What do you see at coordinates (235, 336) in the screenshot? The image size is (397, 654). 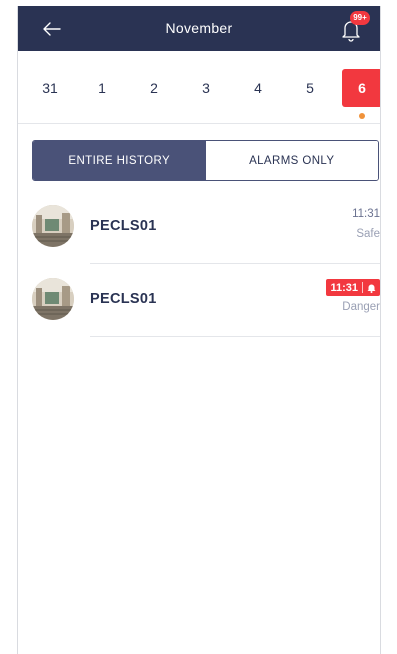 I see `row-divider` at bounding box center [235, 336].